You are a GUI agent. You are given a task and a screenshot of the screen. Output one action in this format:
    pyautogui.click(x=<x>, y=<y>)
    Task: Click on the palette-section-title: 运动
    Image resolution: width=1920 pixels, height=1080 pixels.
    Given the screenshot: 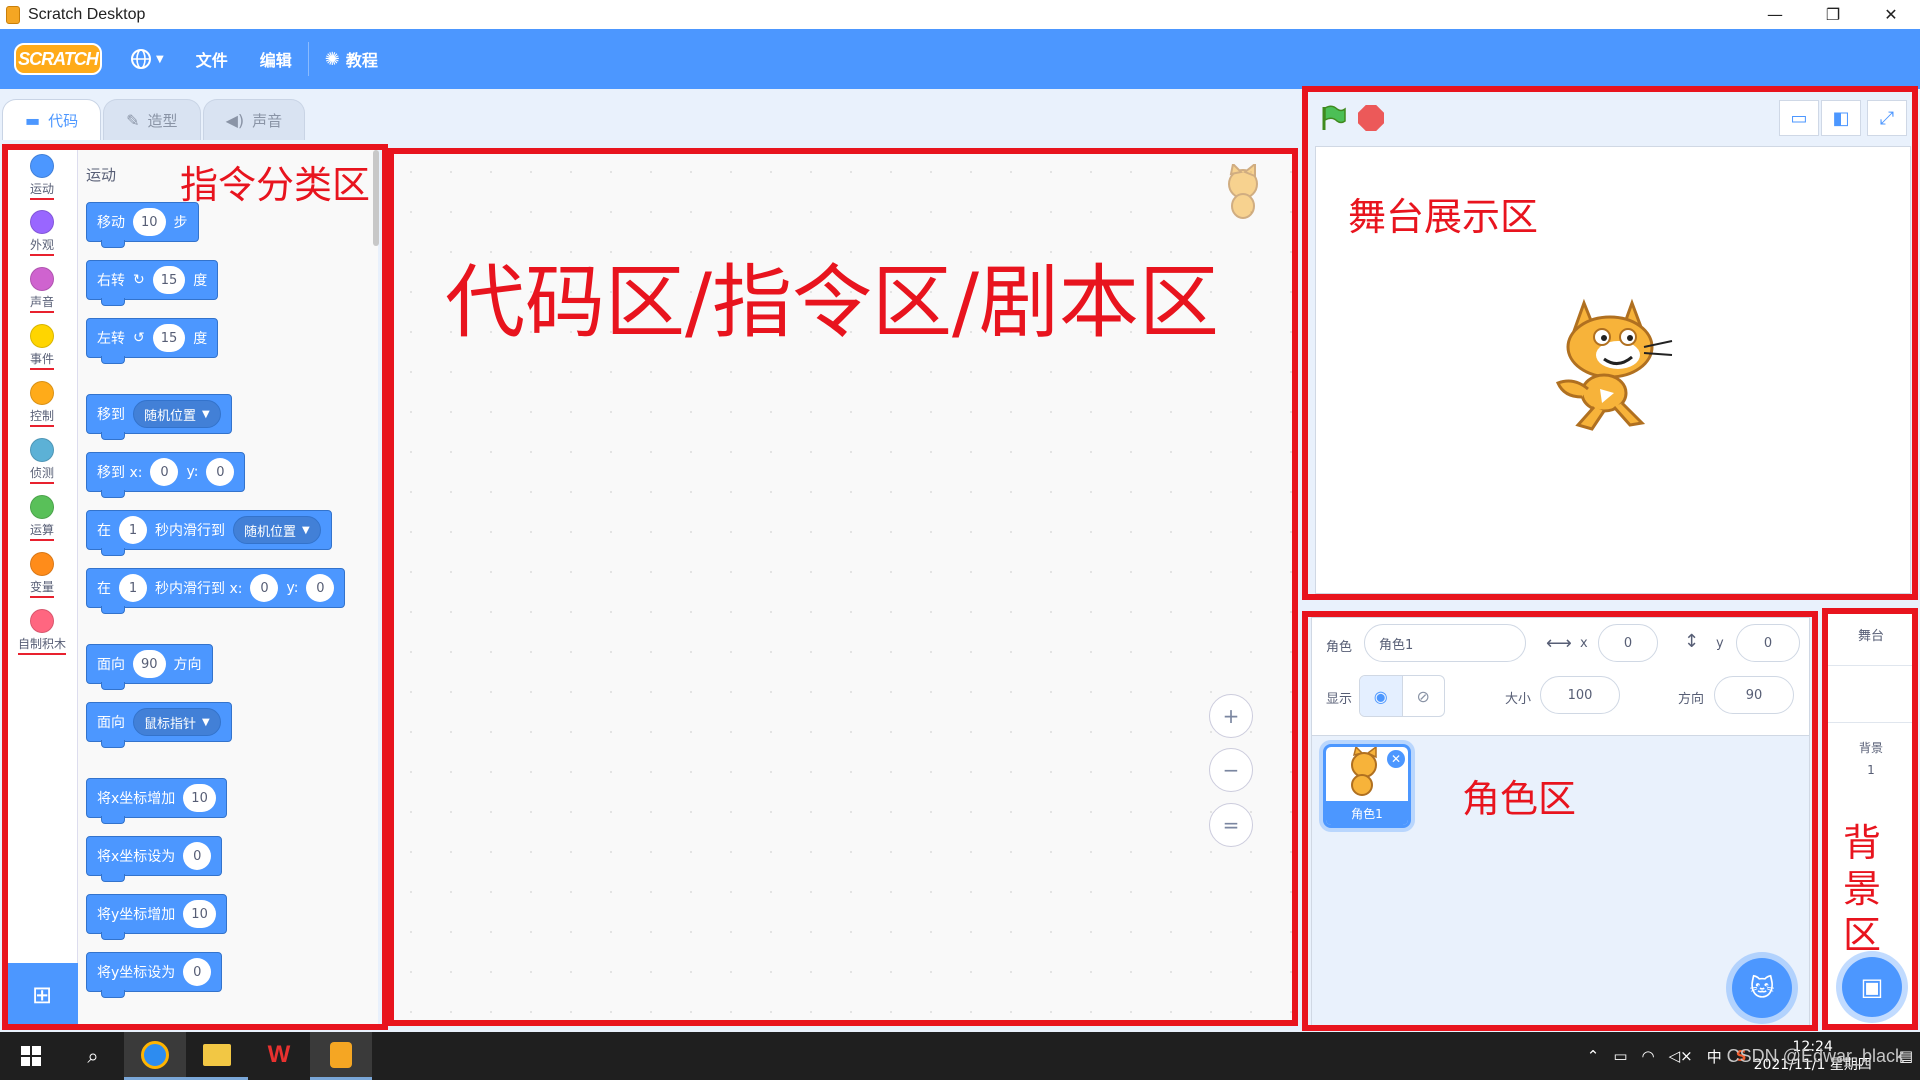 What is the action you would take?
    pyautogui.click(x=101, y=175)
    